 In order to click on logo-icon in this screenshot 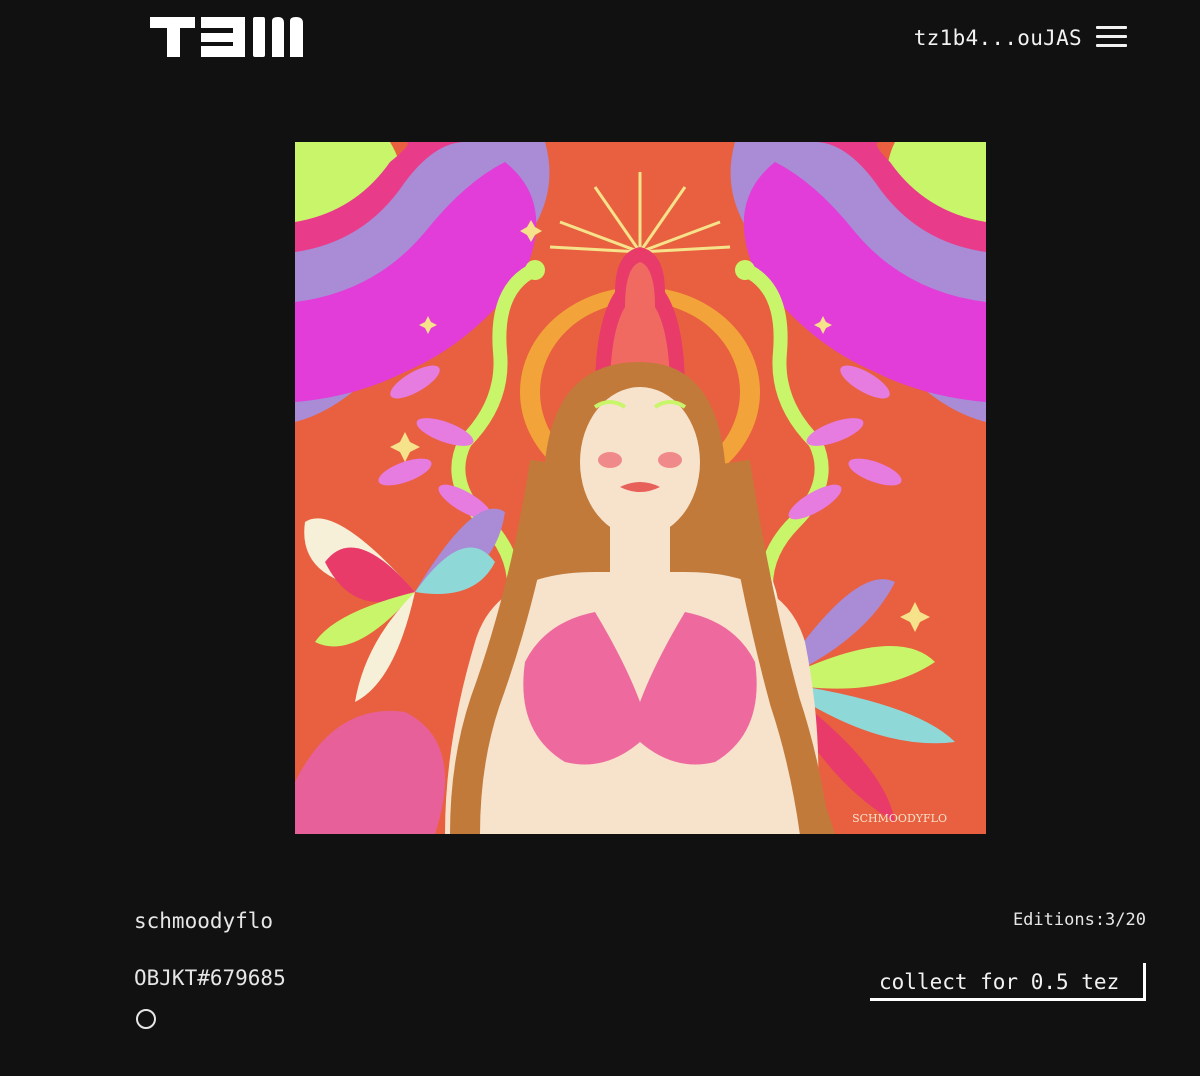, I will do `click(226, 37)`.